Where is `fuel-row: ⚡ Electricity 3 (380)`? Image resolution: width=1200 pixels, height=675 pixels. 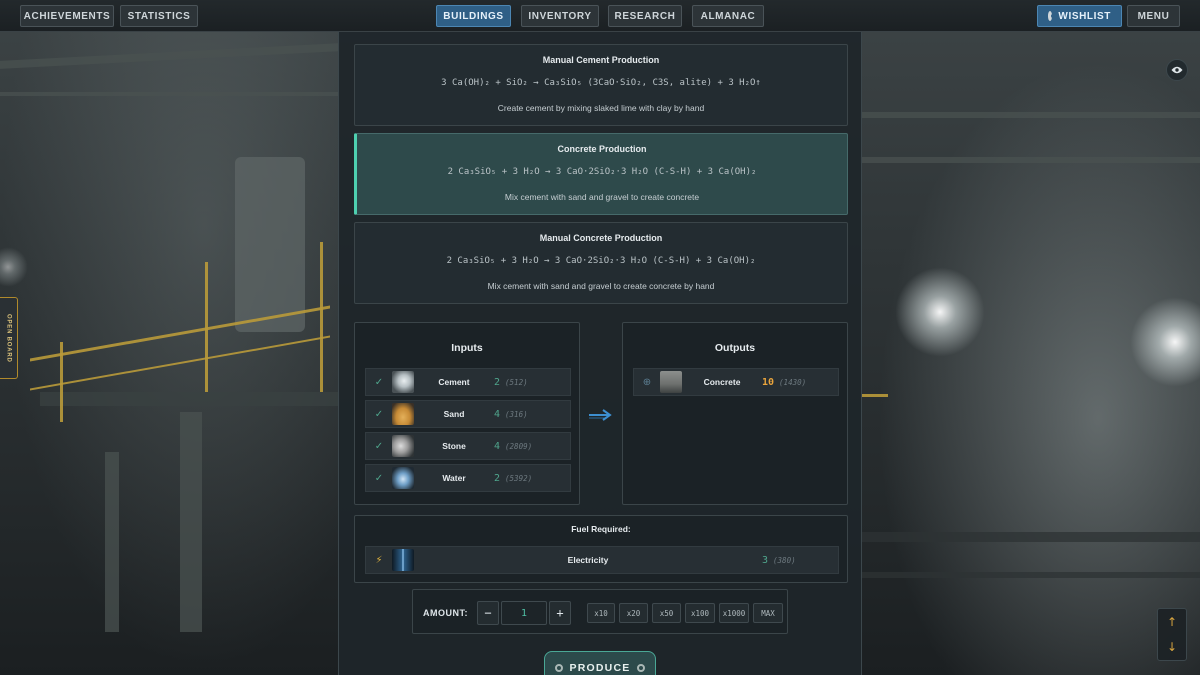 fuel-row: ⚡ Electricity 3 (380) is located at coordinates (602, 560).